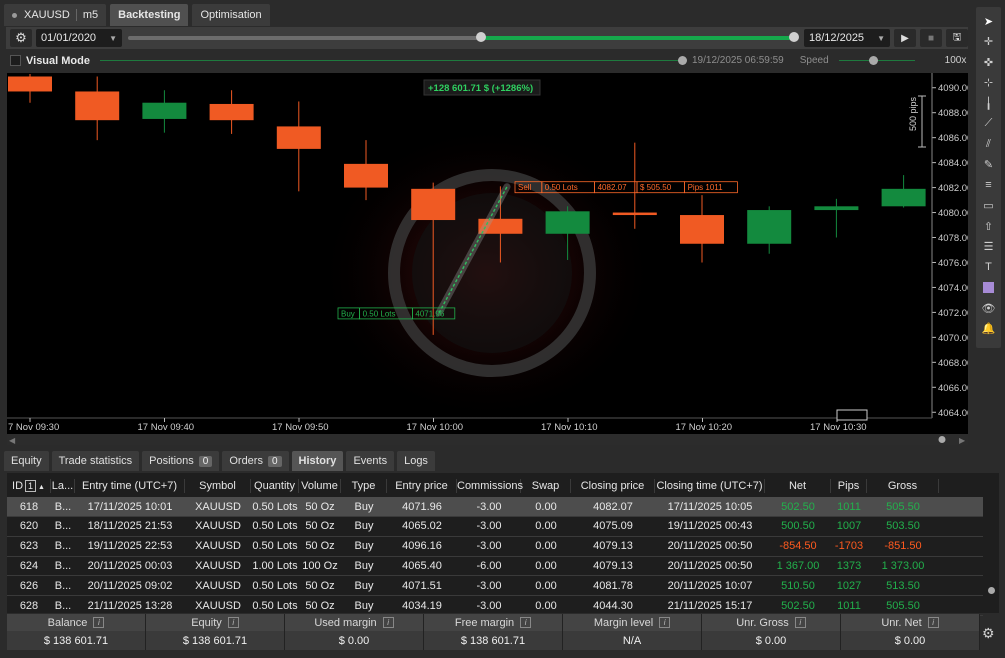  What do you see at coordinates (989, 329) in the screenshot?
I see `alert-bell-icon: 🔔` at bounding box center [989, 329].